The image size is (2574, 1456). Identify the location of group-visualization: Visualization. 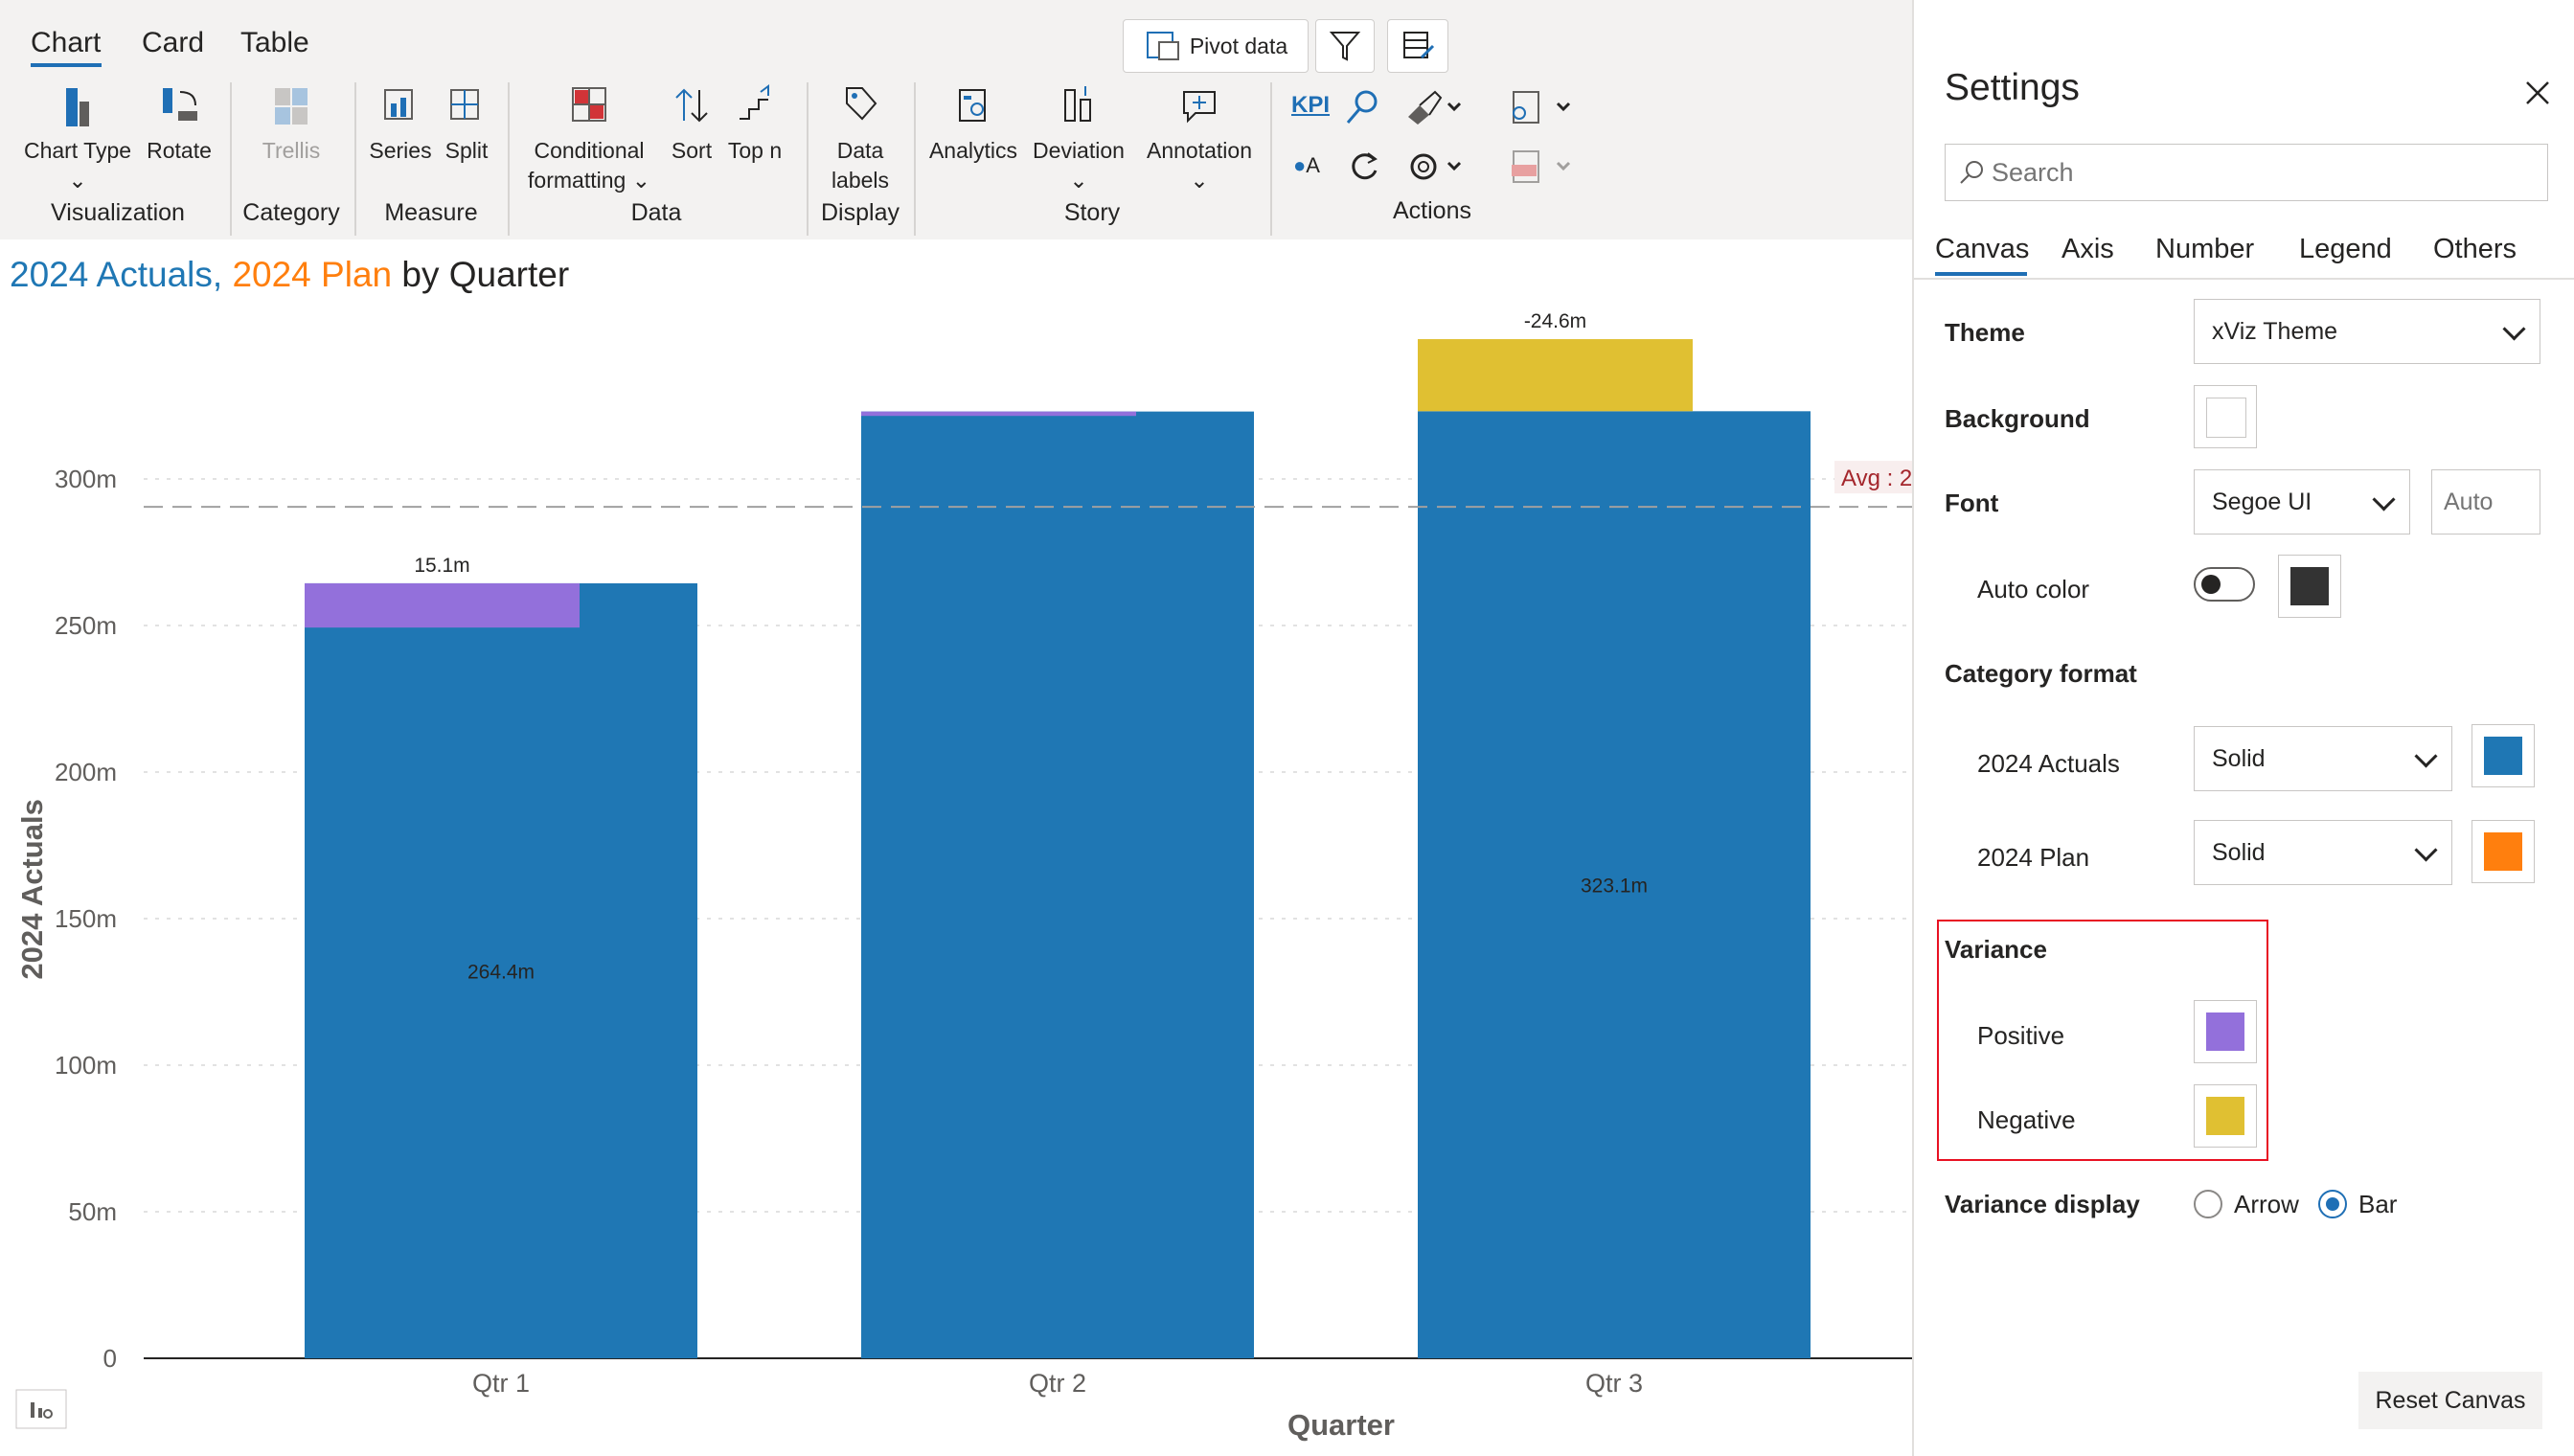
(118, 212).